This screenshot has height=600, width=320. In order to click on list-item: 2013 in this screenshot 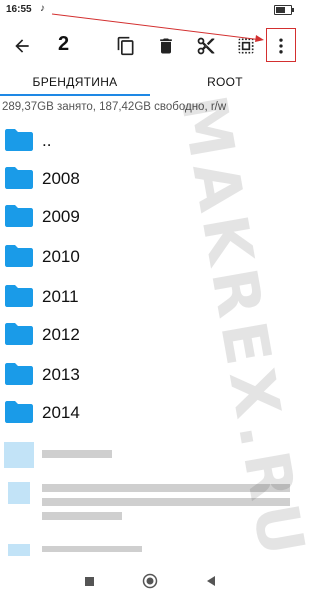, I will do `click(150, 375)`.